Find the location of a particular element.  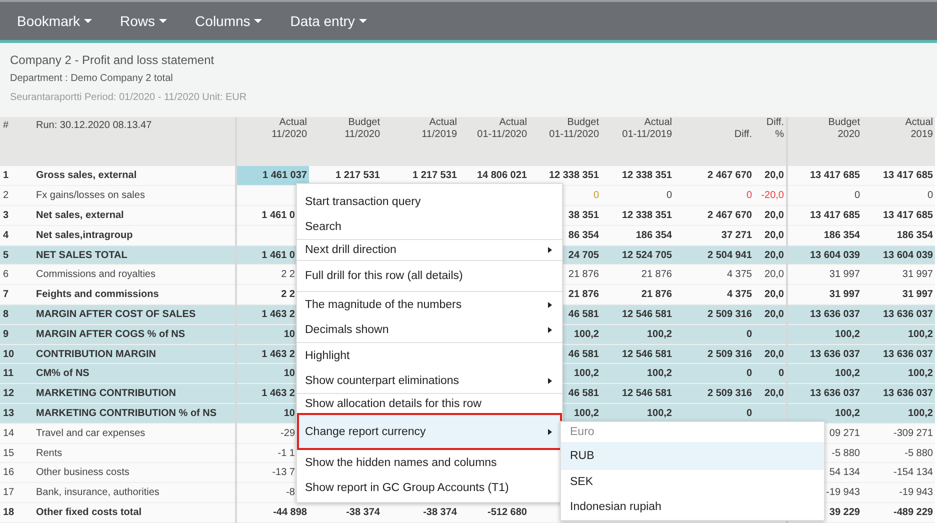

column-header: # is located at coordinates (15, 141).